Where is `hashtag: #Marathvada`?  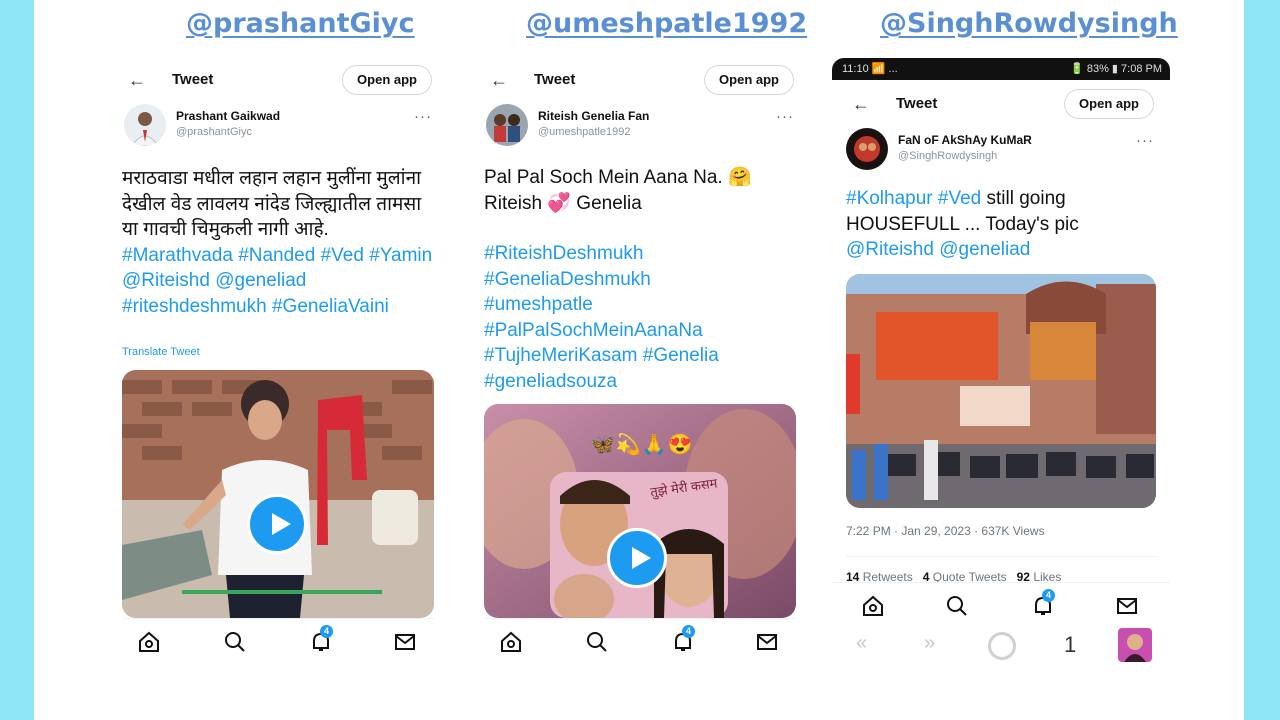 hashtag: #Marathvada is located at coordinates (177, 255).